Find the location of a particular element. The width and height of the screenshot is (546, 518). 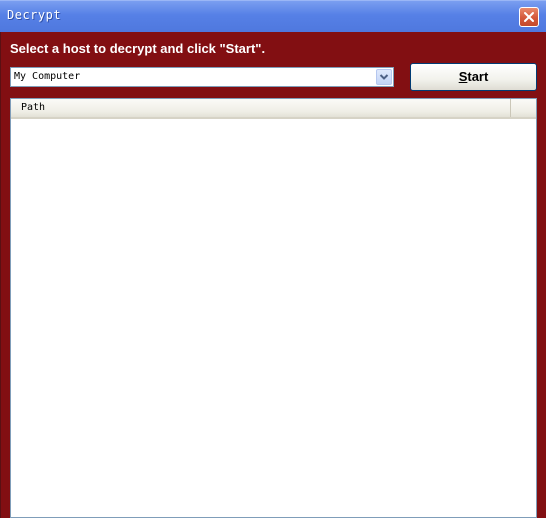

close-icon is located at coordinates (529, 17).